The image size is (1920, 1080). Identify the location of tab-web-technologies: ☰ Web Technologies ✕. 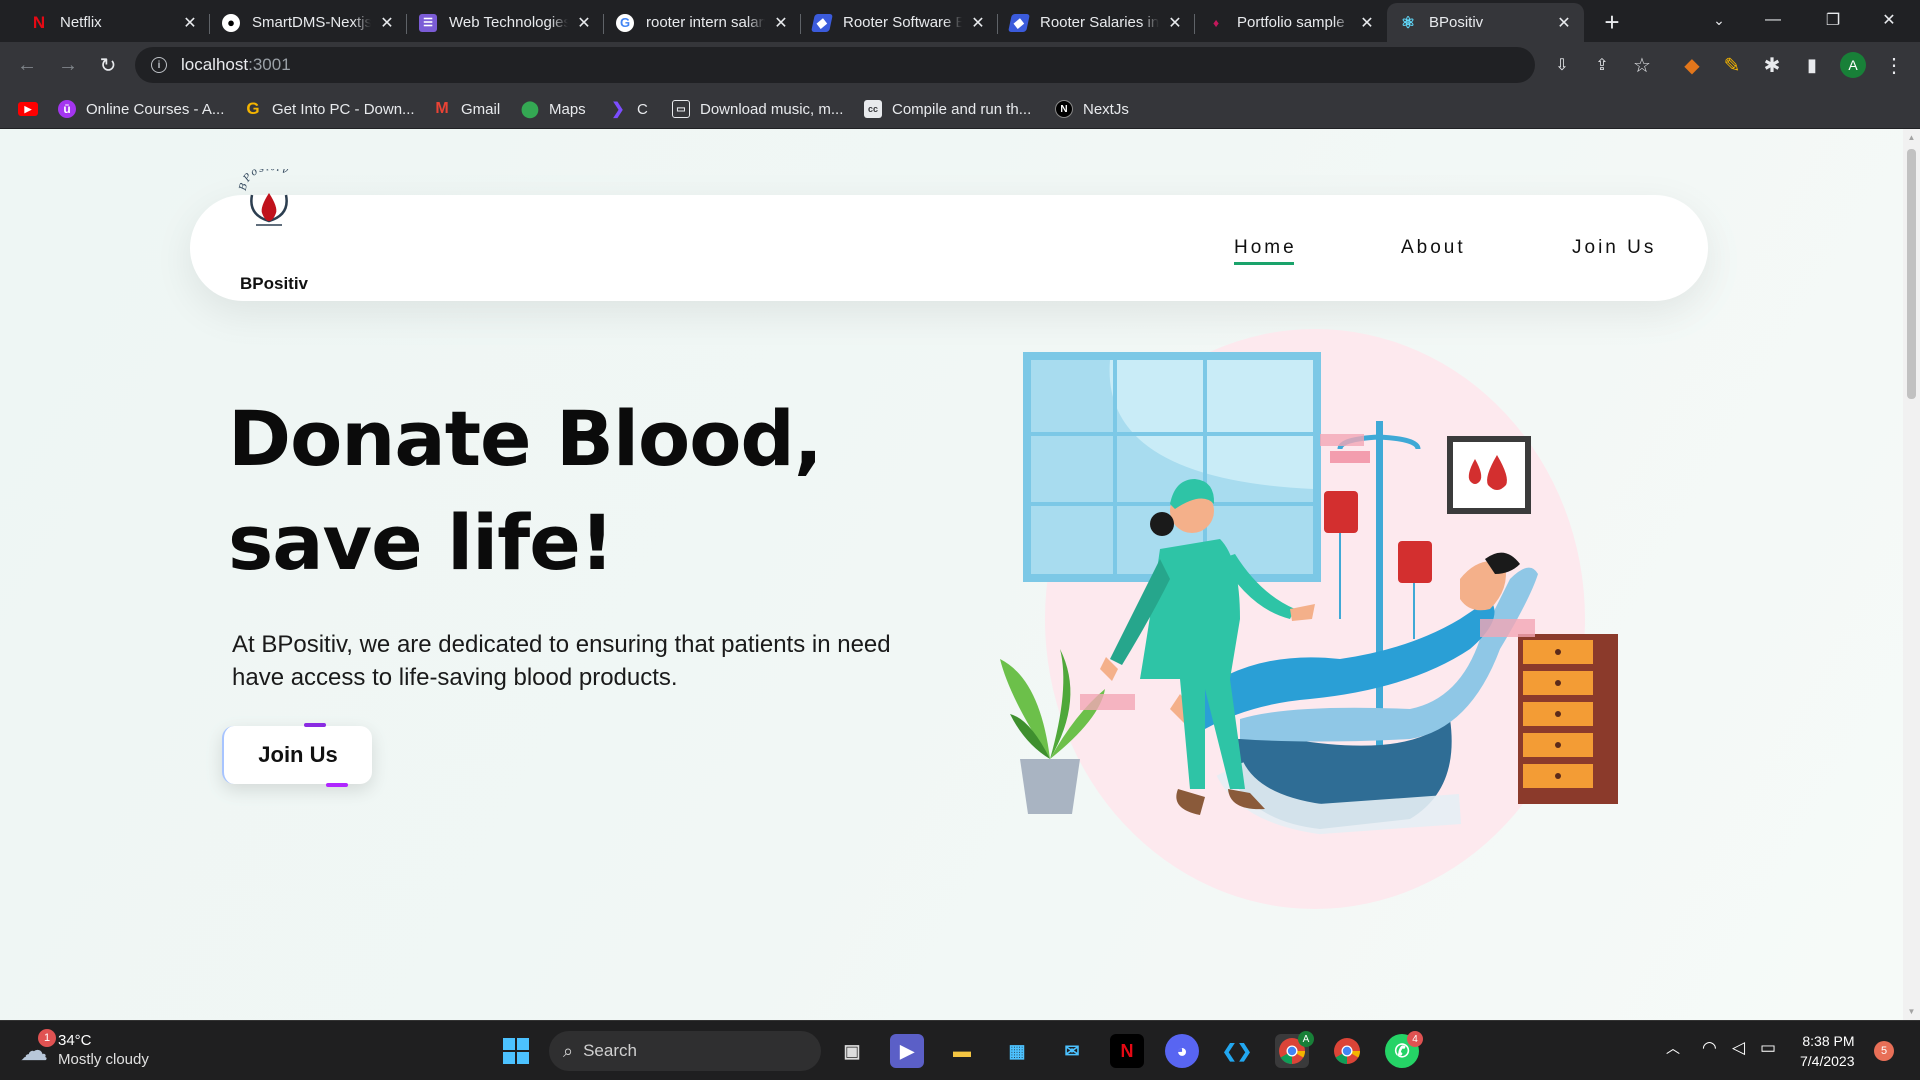
(505, 22).